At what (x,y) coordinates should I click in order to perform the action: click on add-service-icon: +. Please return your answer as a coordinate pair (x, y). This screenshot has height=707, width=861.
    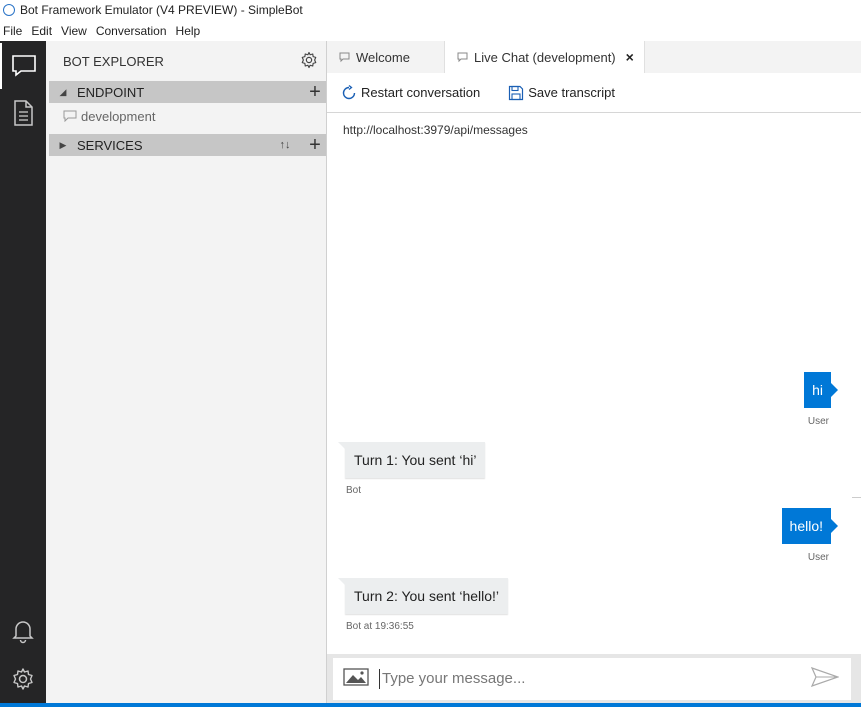
    Looking at the image, I should click on (315, 145).